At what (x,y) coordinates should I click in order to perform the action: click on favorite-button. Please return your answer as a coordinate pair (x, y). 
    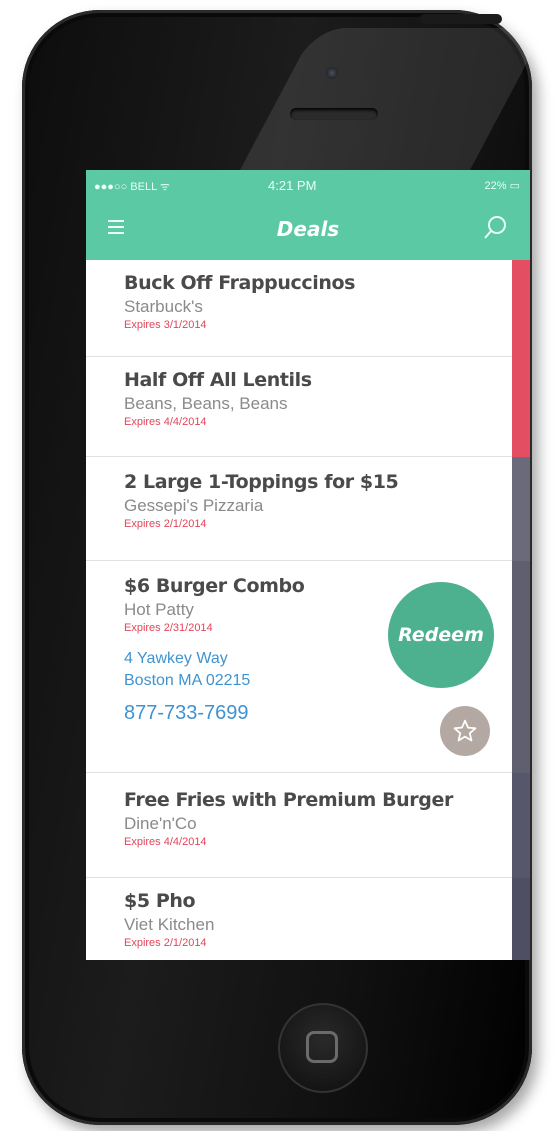
    Looking at the image, I should click on (465, 731).